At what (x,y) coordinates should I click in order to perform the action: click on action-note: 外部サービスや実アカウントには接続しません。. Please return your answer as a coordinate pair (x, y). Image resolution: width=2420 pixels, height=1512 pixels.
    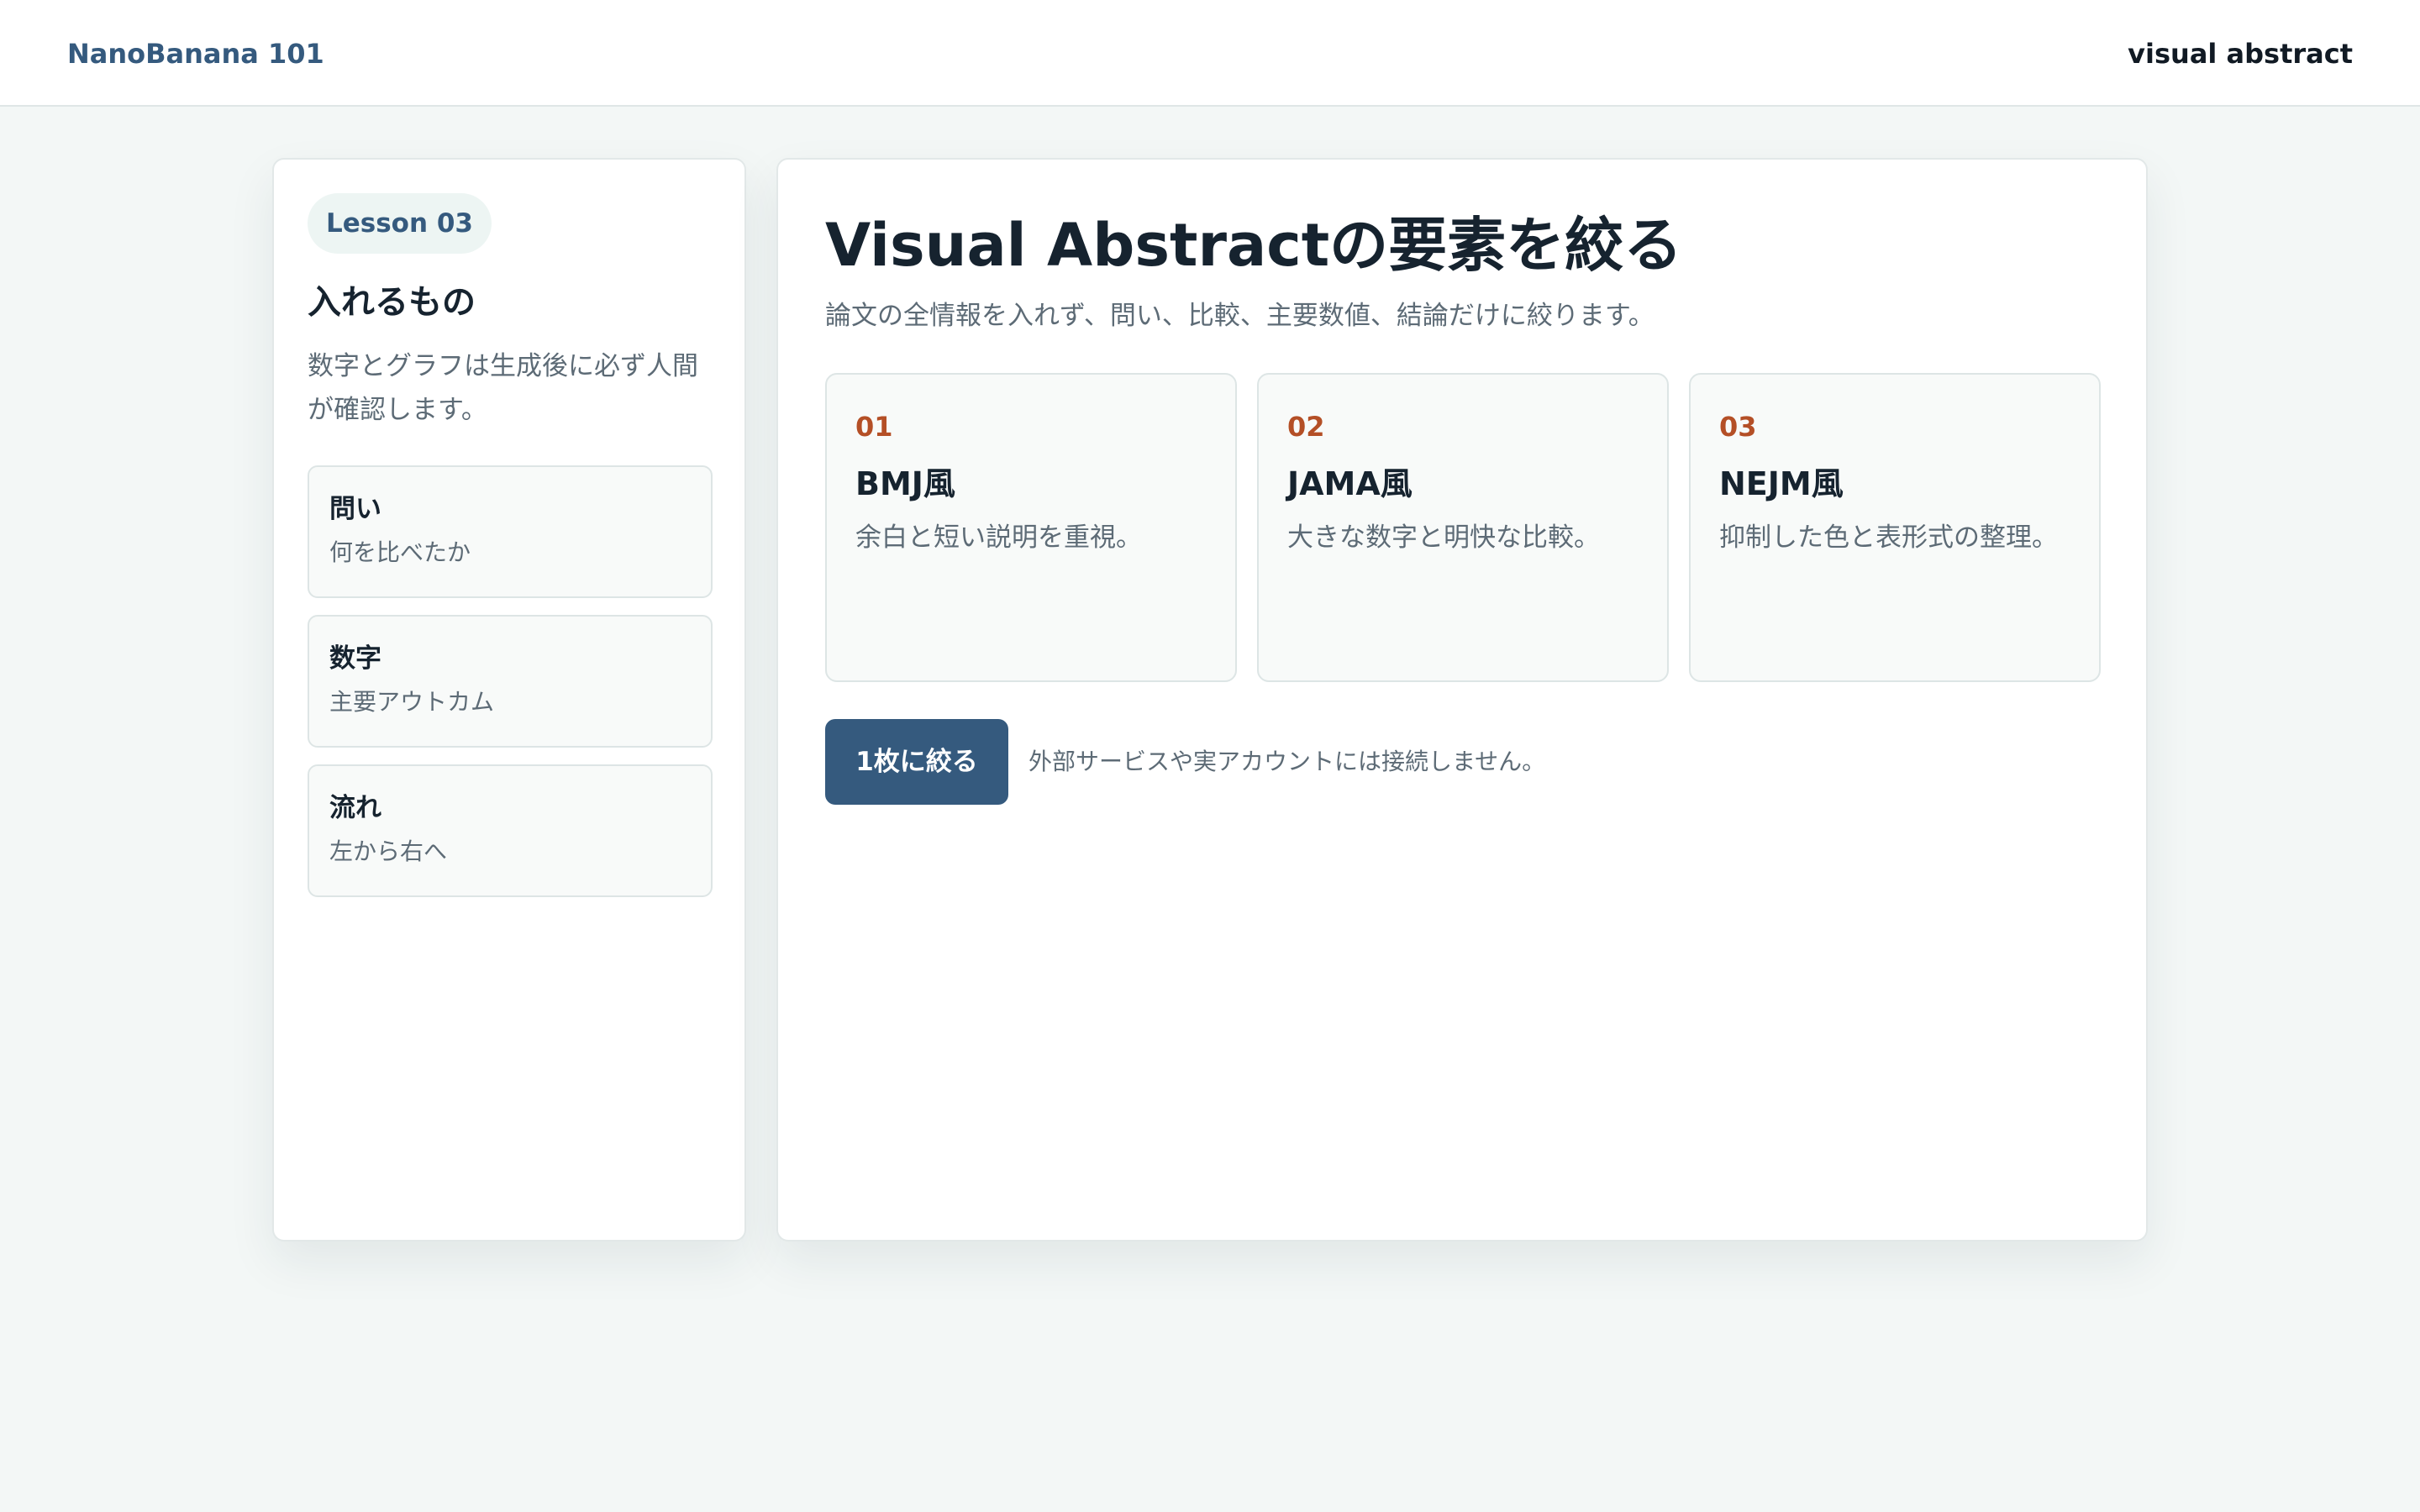
    Looking at the image, I should click on (1287, 761).